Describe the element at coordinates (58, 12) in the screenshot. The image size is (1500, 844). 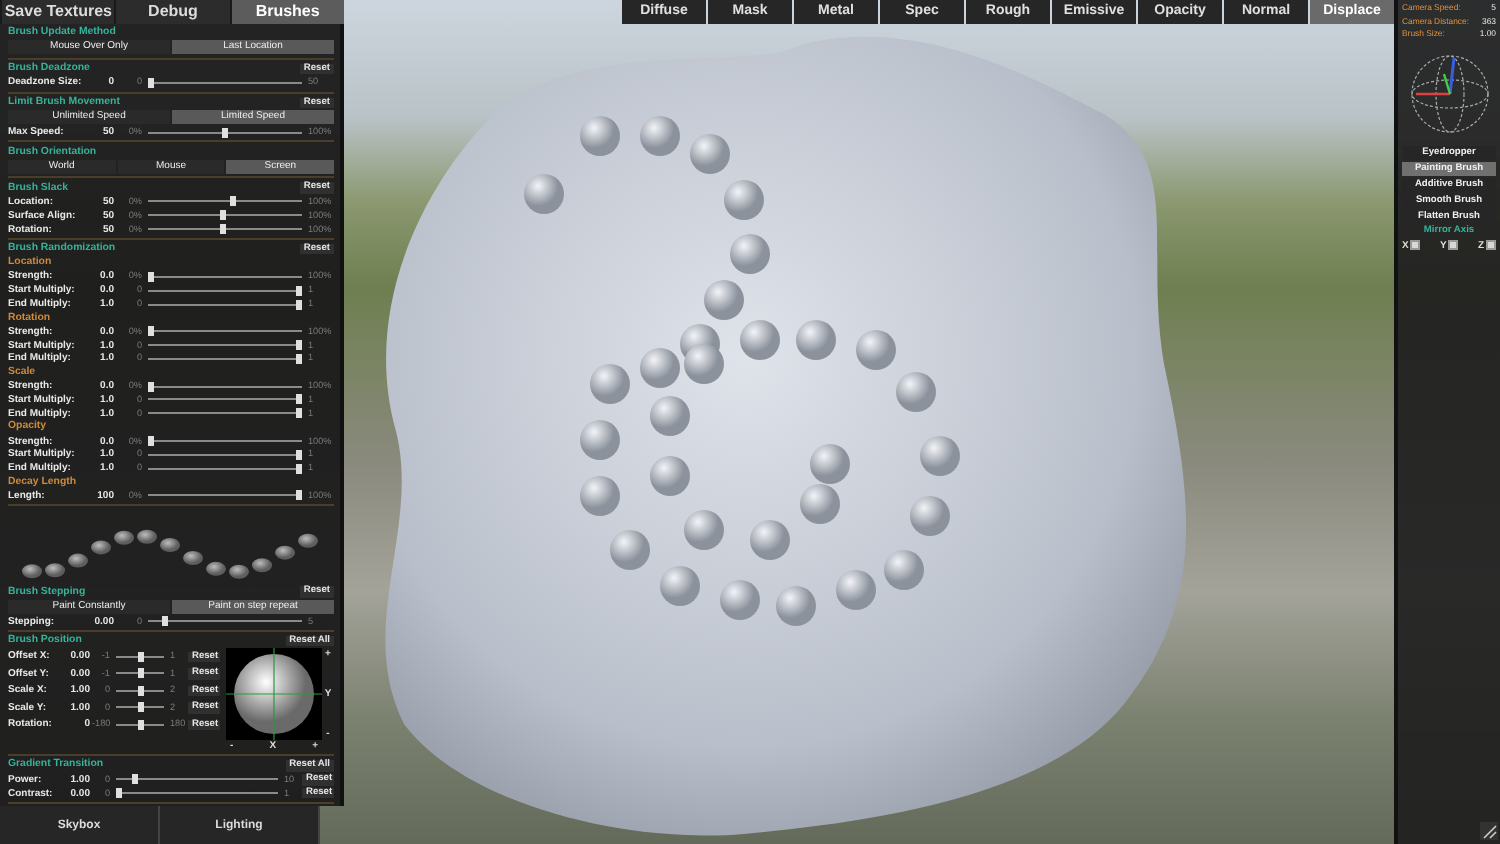
I see `top-tab: Save Textures` at that location.